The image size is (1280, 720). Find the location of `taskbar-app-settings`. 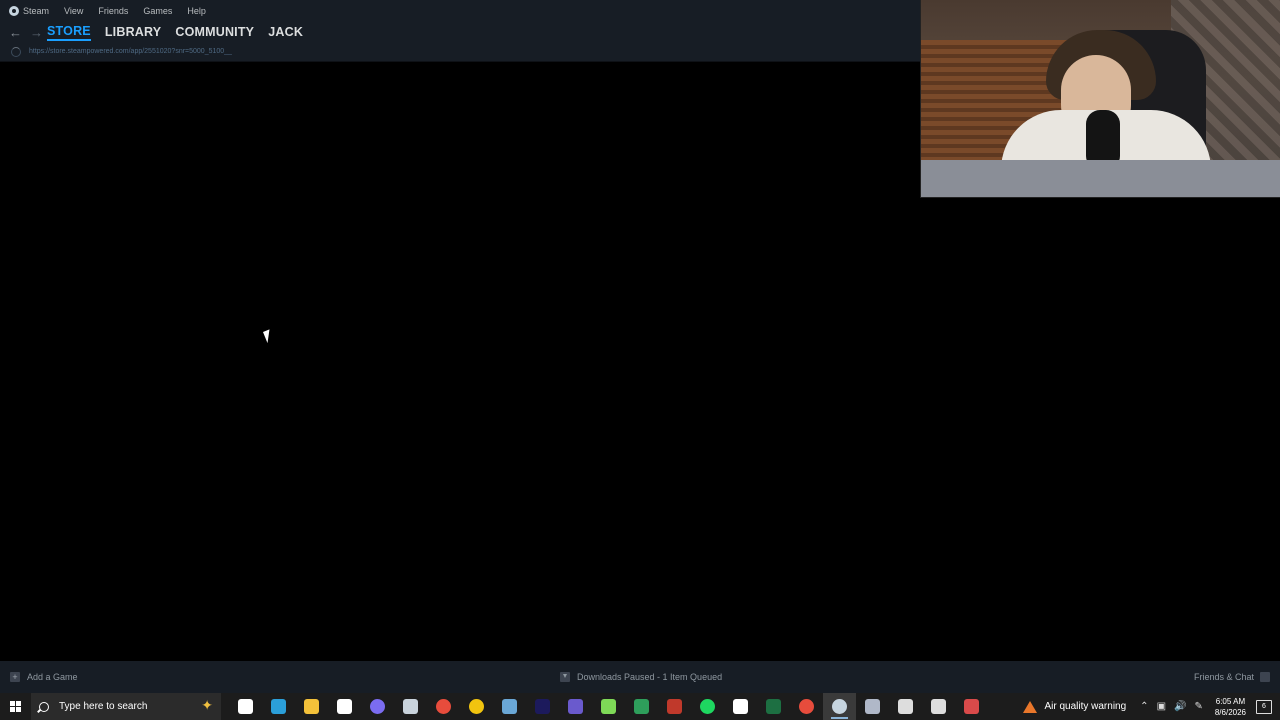

taskbar-app-settings is located at coordinates (938, 706).